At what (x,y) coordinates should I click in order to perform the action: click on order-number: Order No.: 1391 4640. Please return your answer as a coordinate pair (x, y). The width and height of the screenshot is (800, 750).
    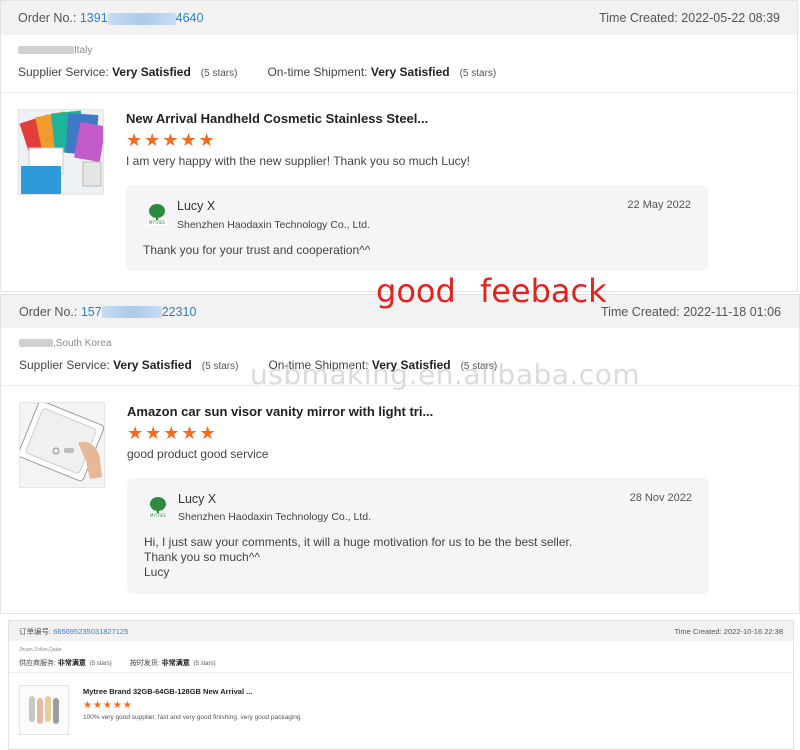
    Looking at the image, I should click on (111, 18).